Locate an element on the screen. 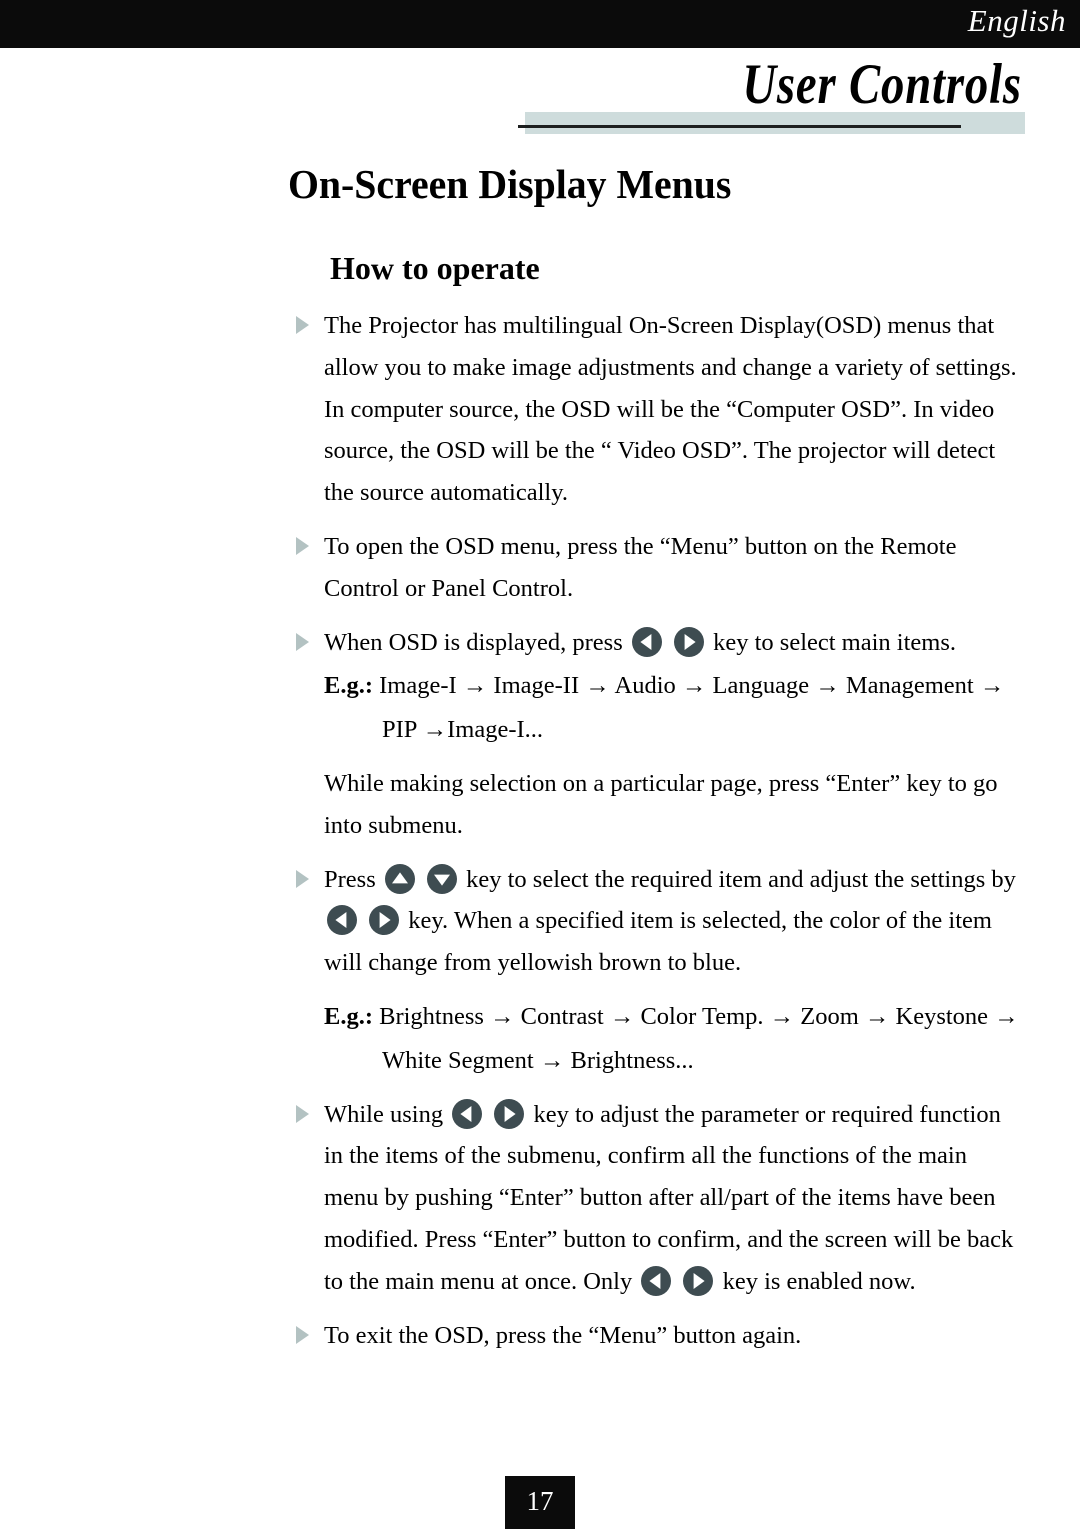 The height and width of the screenshot is (1529, 1080). list-item-text-cont: key to select main items. is located at coordinates (835, 642).